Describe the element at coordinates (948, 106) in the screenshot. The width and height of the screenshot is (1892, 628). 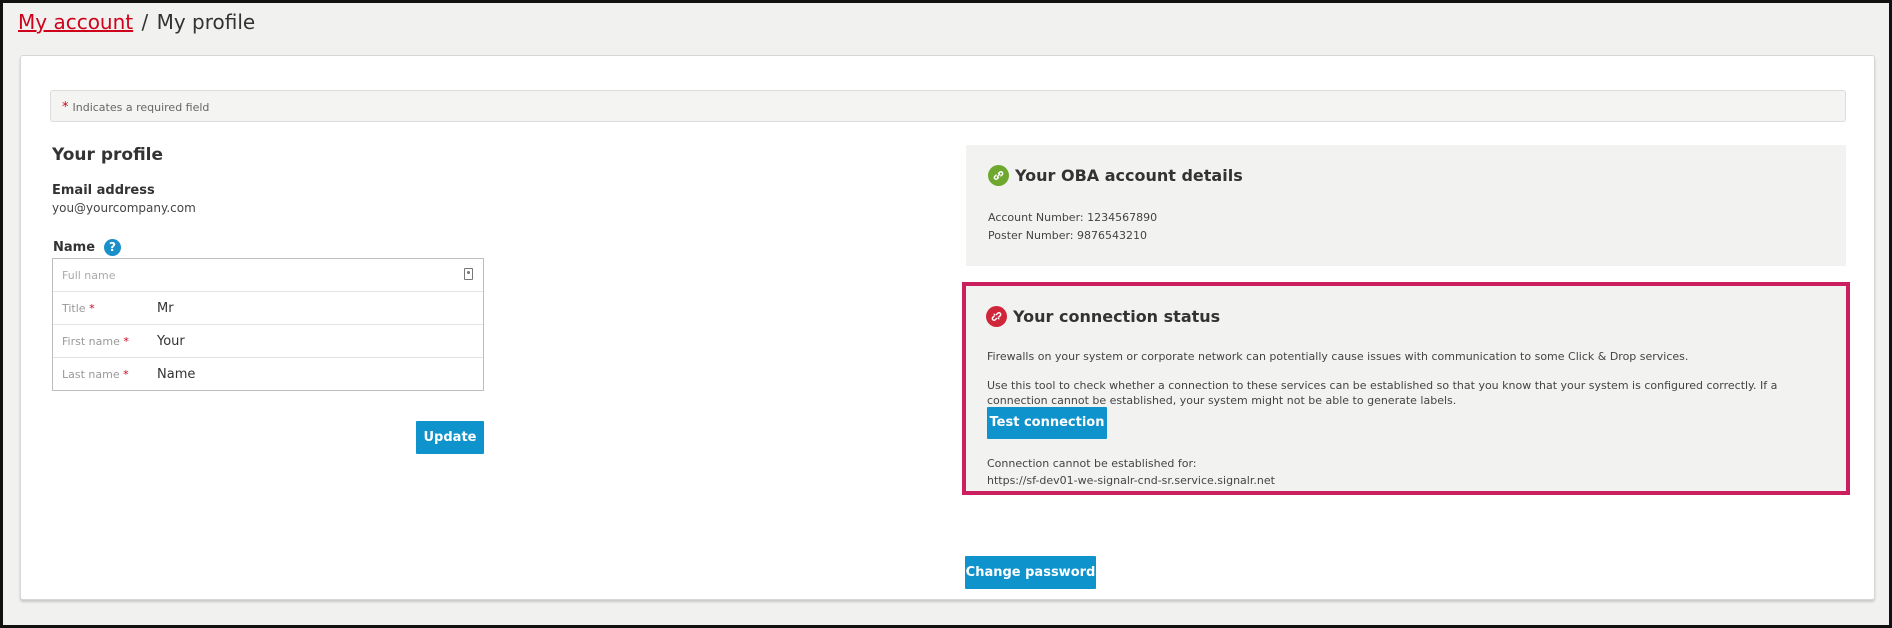
I see `required-field-note: * Indicates a required field` at that location.